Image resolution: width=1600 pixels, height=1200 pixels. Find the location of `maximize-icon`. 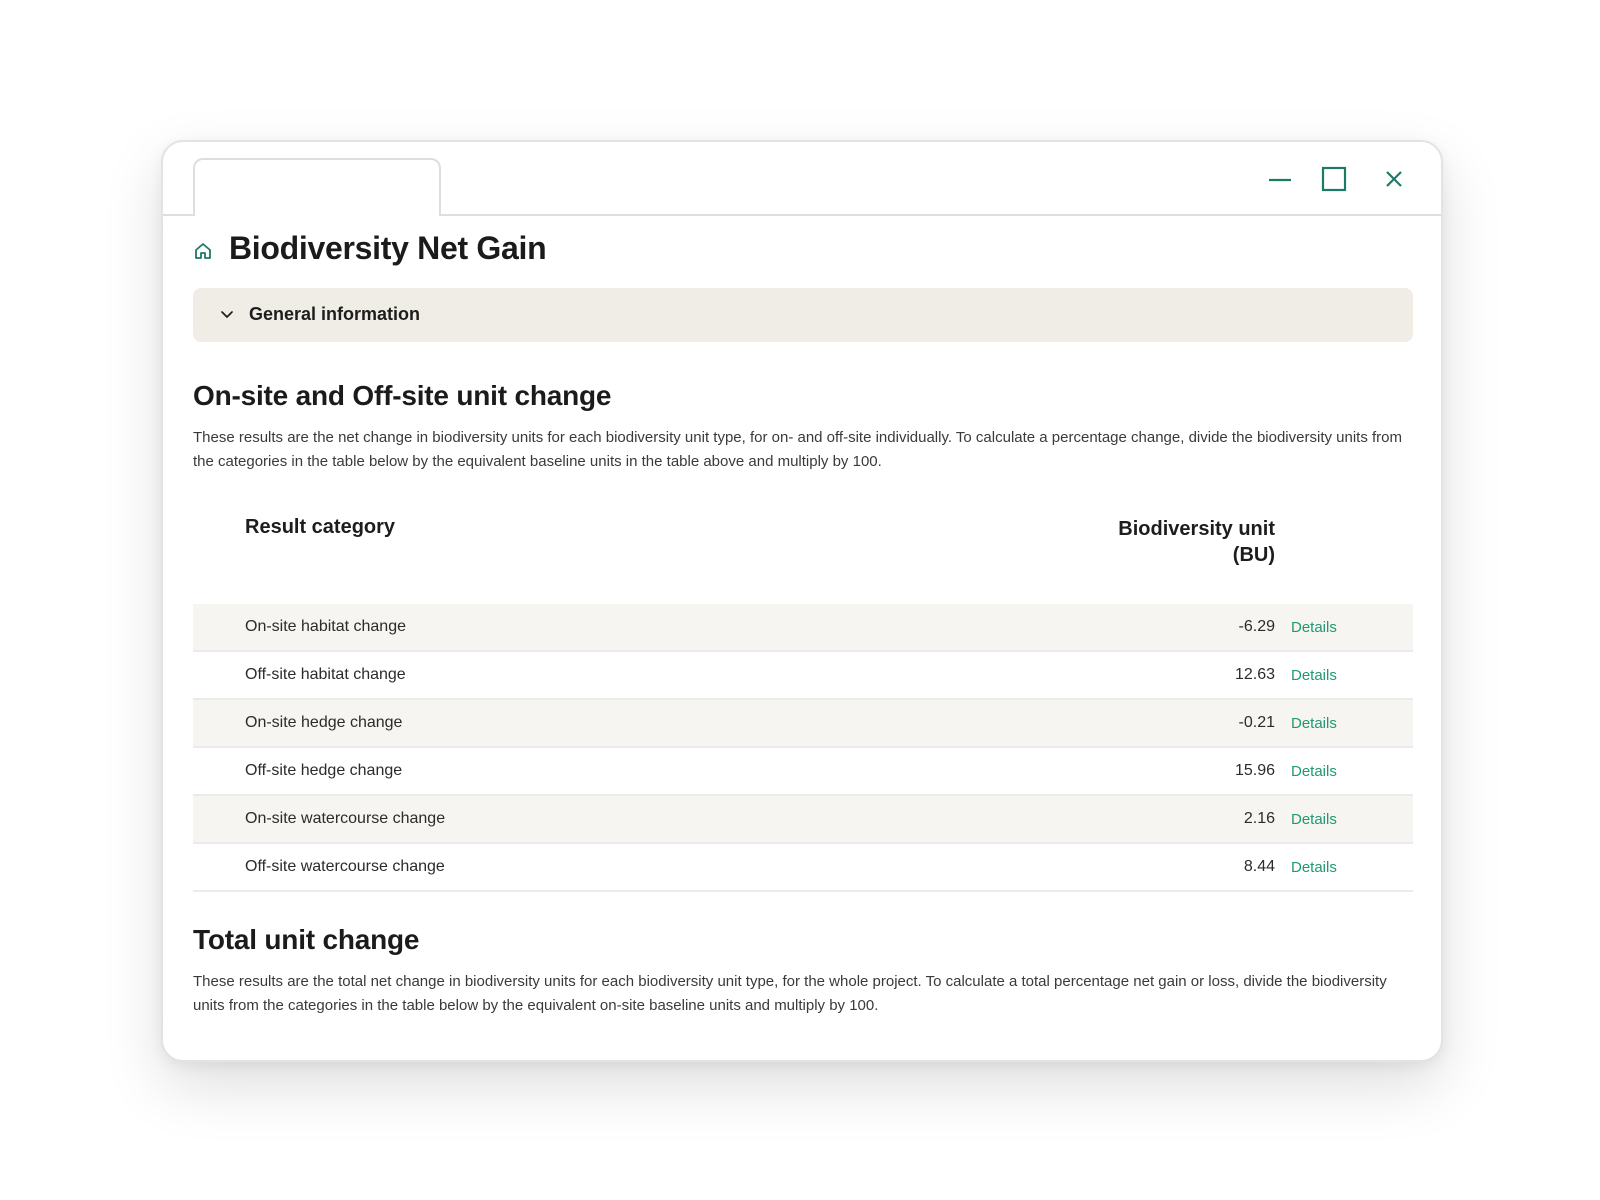

maximize-icon is located at coordinates (1334, 179).